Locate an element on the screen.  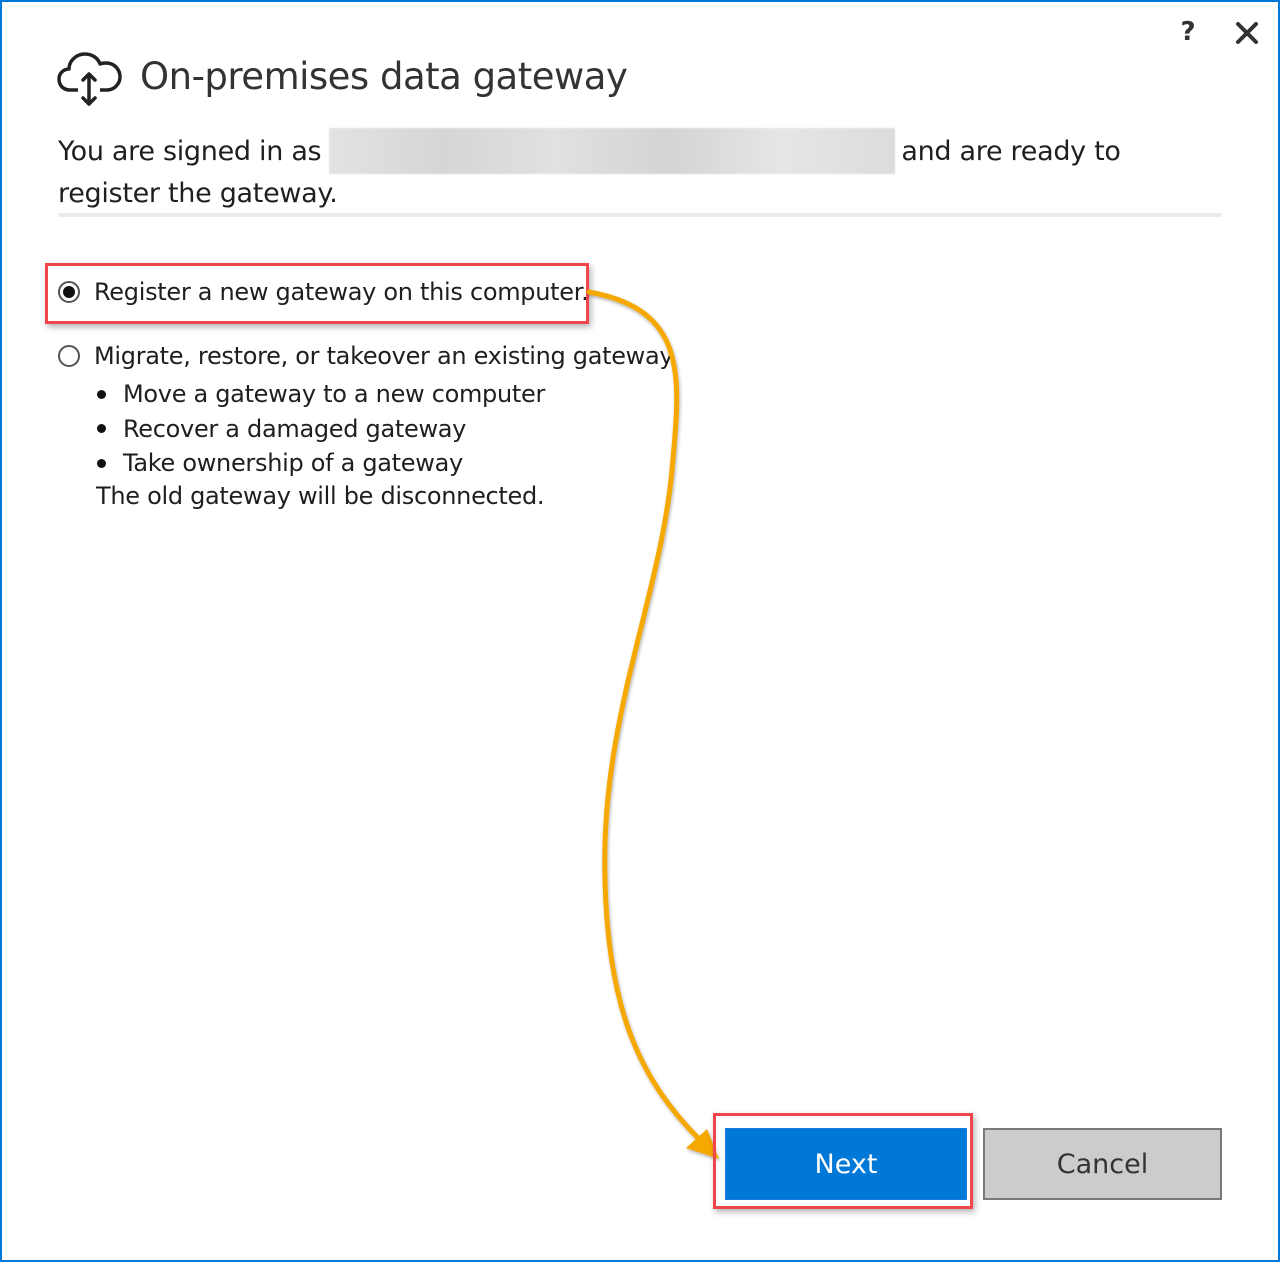
highlight-register-option is located at coordinates (317, 293).